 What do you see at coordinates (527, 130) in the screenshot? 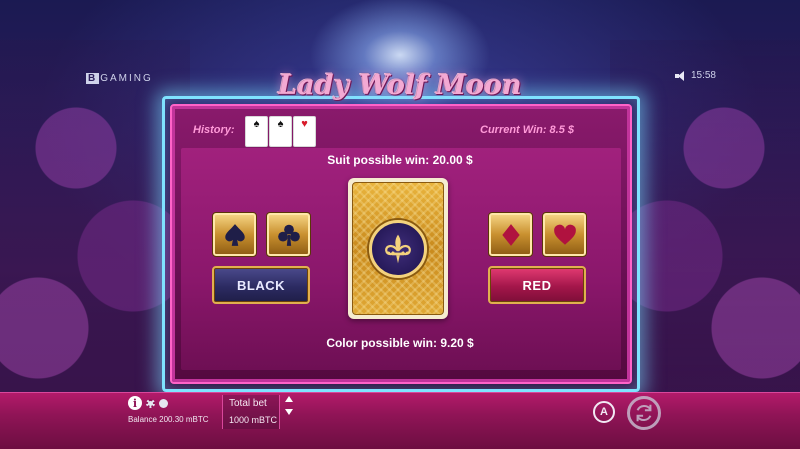
I see `current-win: Current Win: 8.5 $` at bounding box center [527, 130].